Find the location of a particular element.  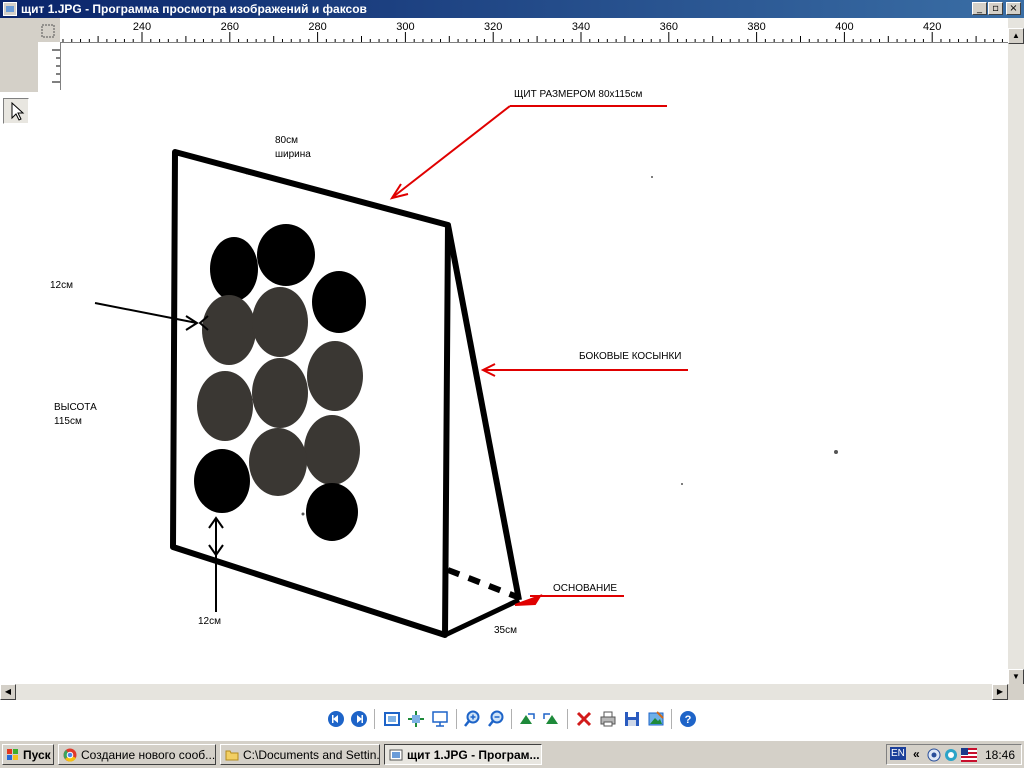

ruler-label: 340 is located at coordinates (581, 27).